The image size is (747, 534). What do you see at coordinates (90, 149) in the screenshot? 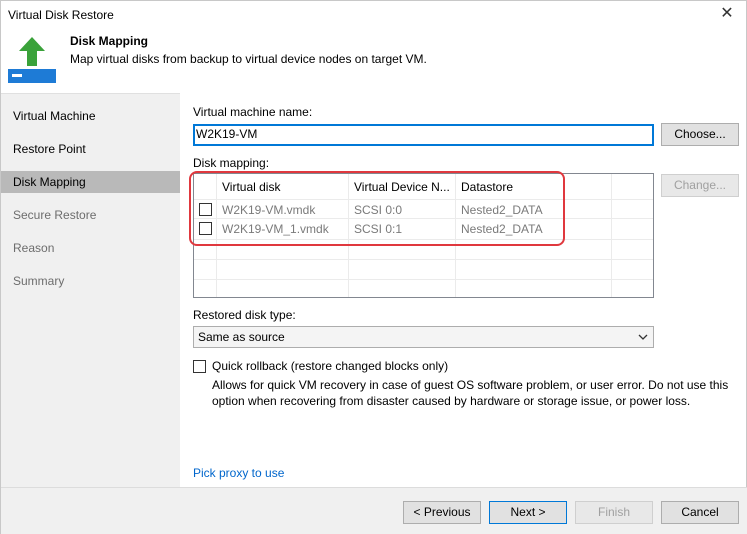
I see `step-restore-point: Restore Point` at bounding box center [90, 149].